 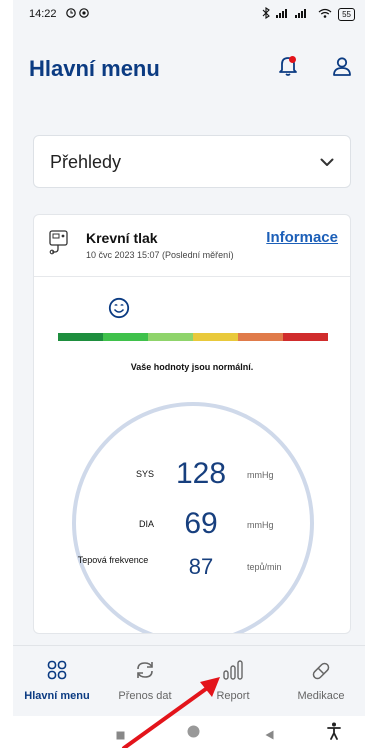 What do you see at coordinates (57, 696) in the screenshot?
I see `nav-home-label: Hlavní menu` at bounding box center [57, 696].